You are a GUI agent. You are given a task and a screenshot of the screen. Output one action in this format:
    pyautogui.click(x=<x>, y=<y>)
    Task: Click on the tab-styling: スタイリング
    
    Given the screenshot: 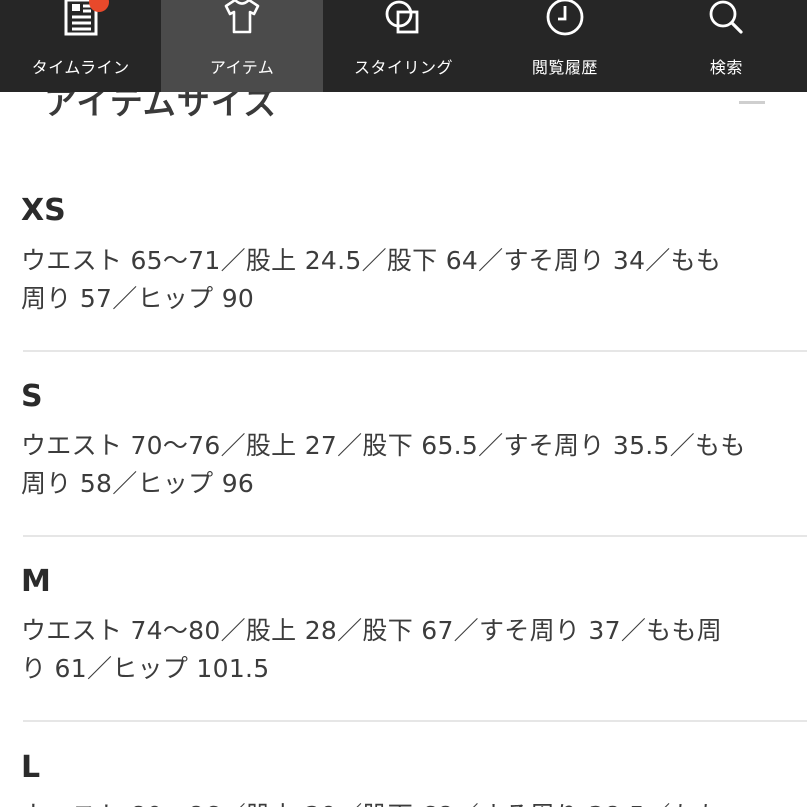 What is the action you would take?
    pyautogui.click(x=403, y=46)
    